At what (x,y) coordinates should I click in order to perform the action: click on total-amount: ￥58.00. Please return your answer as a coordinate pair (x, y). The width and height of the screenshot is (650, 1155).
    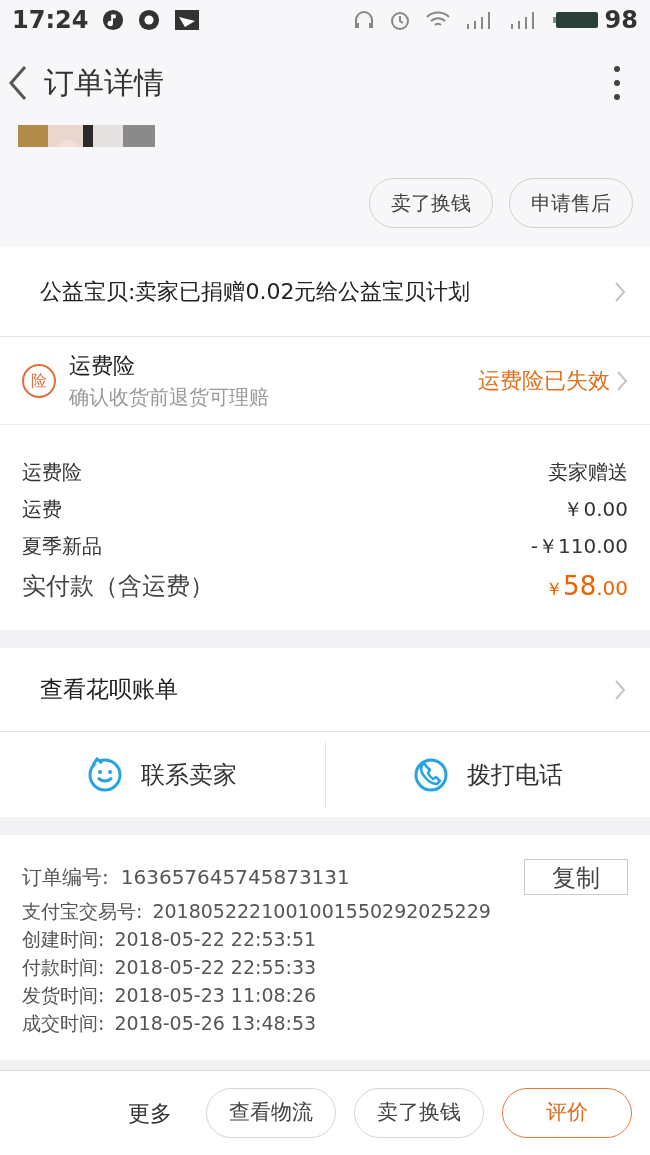
    Looking at the image, I should click on (586, 586).